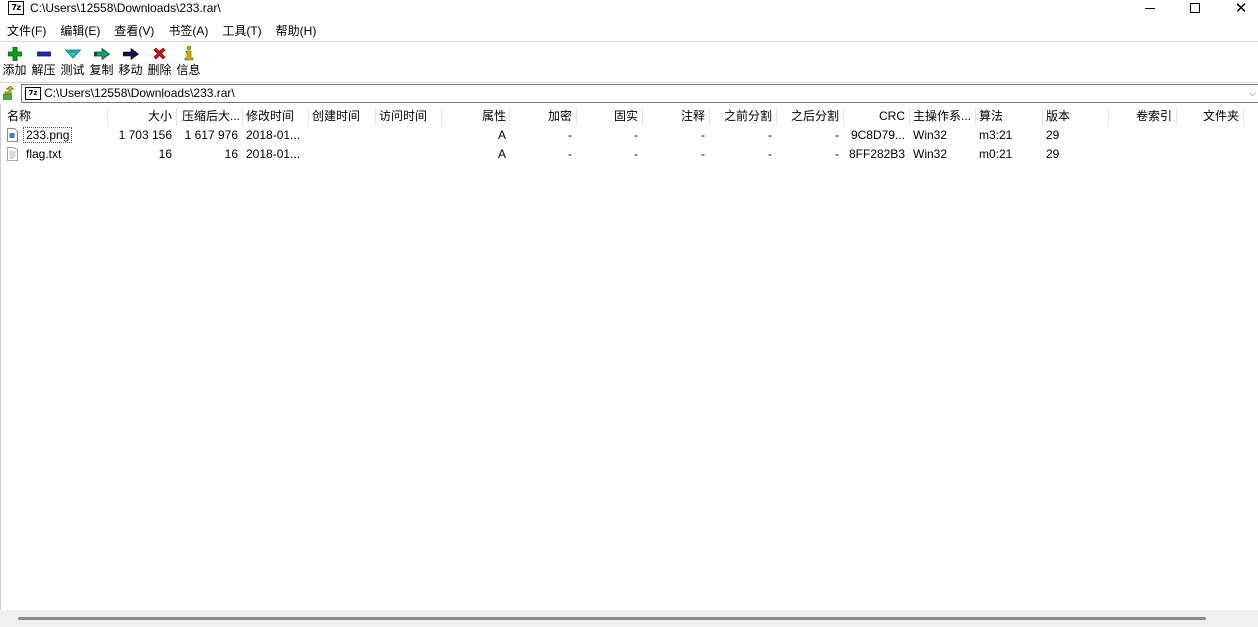 Image resolution: width=1258 pixels, height=627 pixels. I want to click on info-button: 信息, so click(188, 62).